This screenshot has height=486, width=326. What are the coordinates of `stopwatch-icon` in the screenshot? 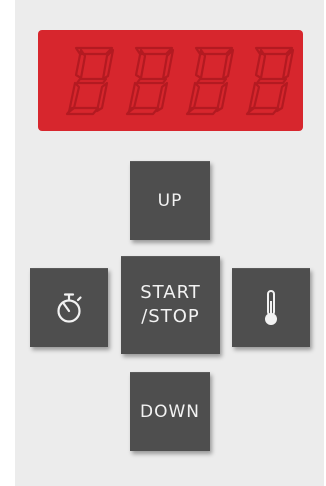 It's located at (69, 307).